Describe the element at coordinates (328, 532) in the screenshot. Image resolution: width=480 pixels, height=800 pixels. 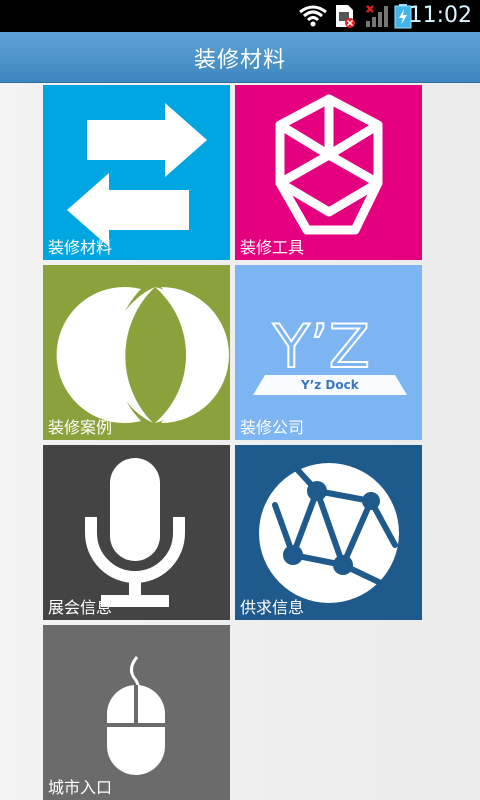
I see `tile-supply-demand: 供求信息` at that location.